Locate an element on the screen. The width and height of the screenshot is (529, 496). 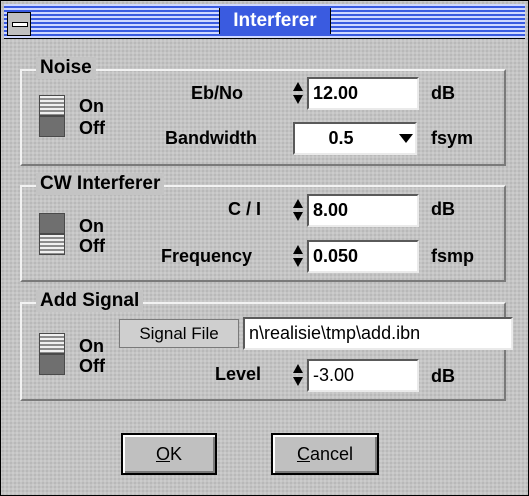
cw-group-title: CW Interferer is located at coordinates (100, 184).